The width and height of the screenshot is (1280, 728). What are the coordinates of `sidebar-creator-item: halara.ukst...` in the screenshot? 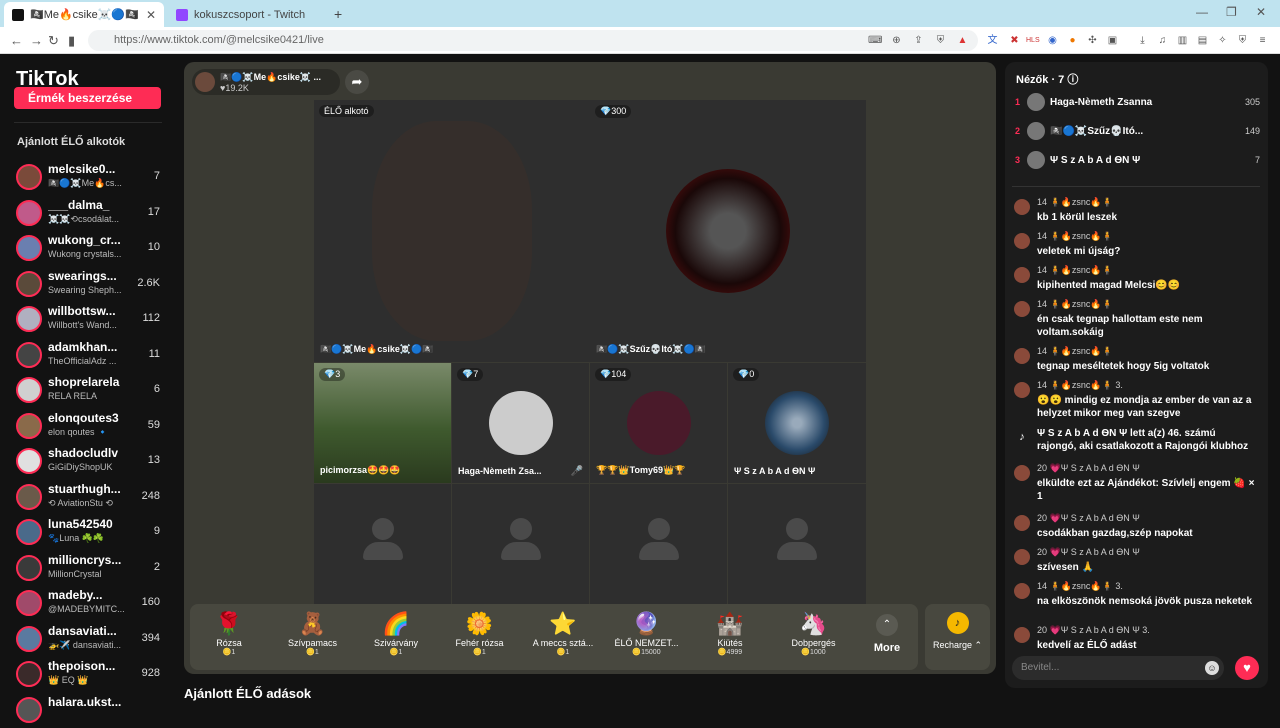 It's located at (89, 711).